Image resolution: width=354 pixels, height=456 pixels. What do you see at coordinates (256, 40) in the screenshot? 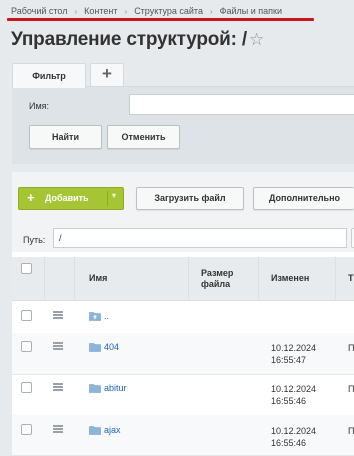
I see `favorite-star-icon: ☆` at bounding box center [256, 40].